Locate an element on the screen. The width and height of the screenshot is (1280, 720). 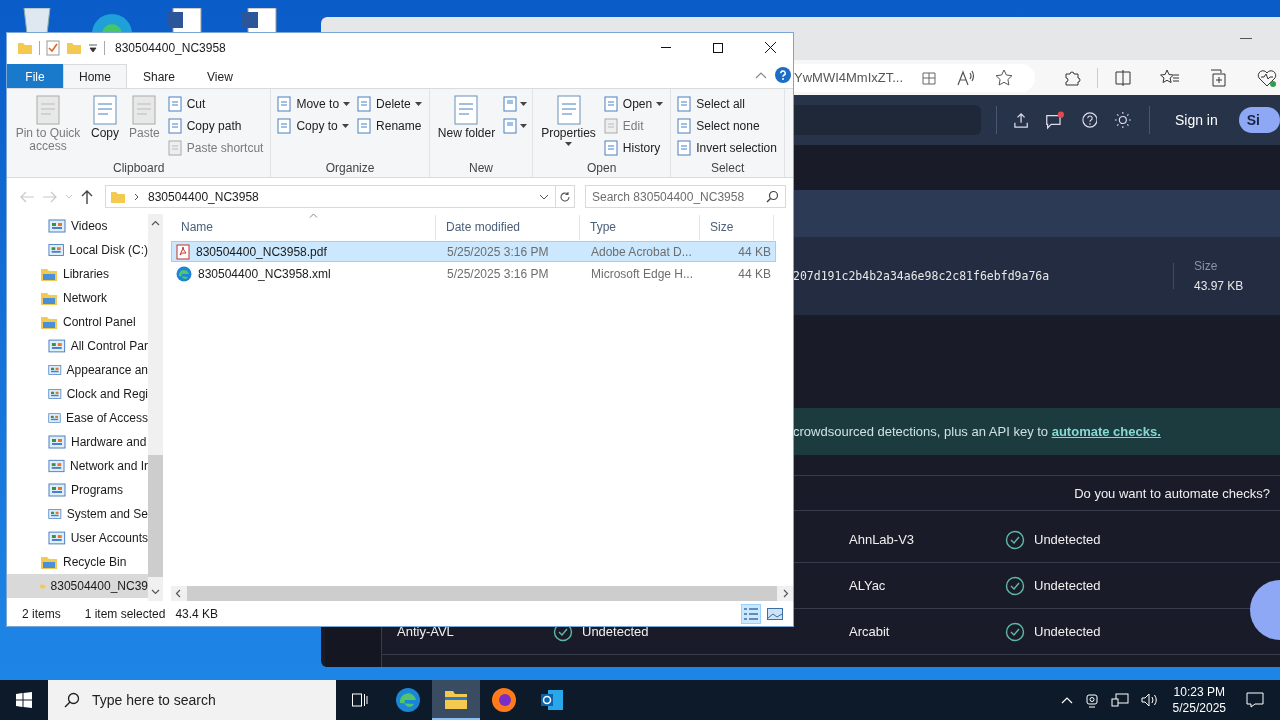
size-label: Size is located at coordinates (1206, 266).